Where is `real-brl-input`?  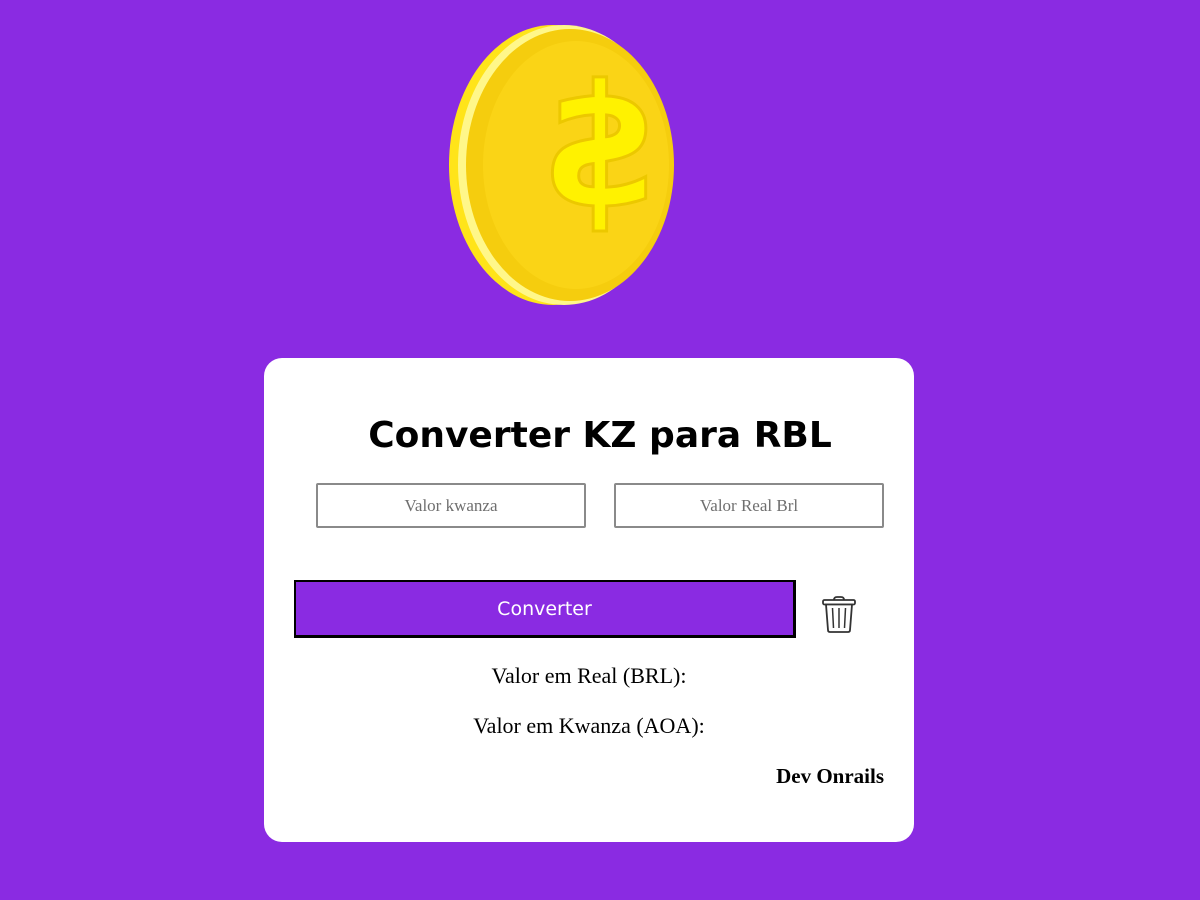
real-brl-input is located at coordinates (749, 505).